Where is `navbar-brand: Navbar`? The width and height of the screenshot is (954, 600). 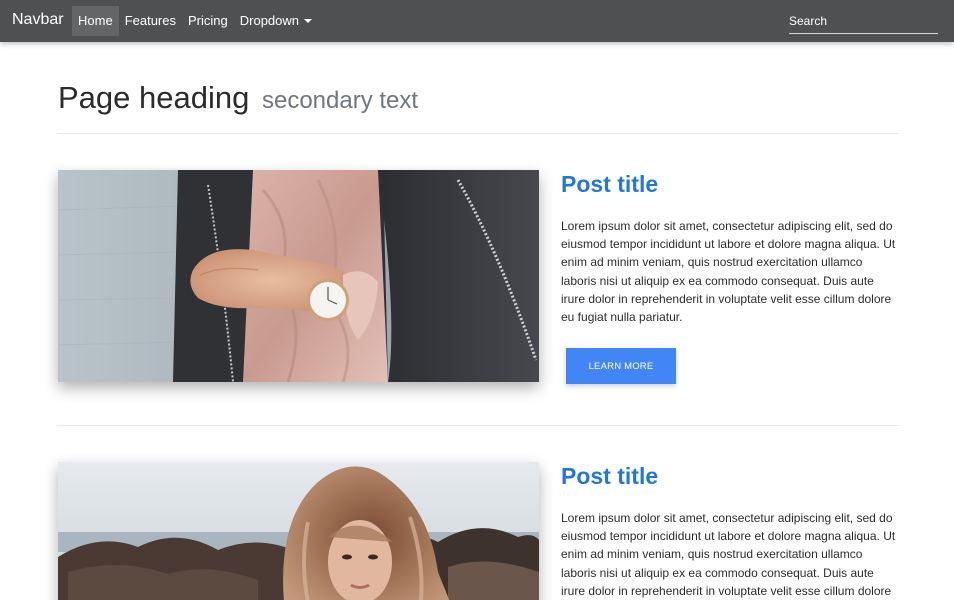
navbar-brand: Navbar is located at coordinates (38, 20).